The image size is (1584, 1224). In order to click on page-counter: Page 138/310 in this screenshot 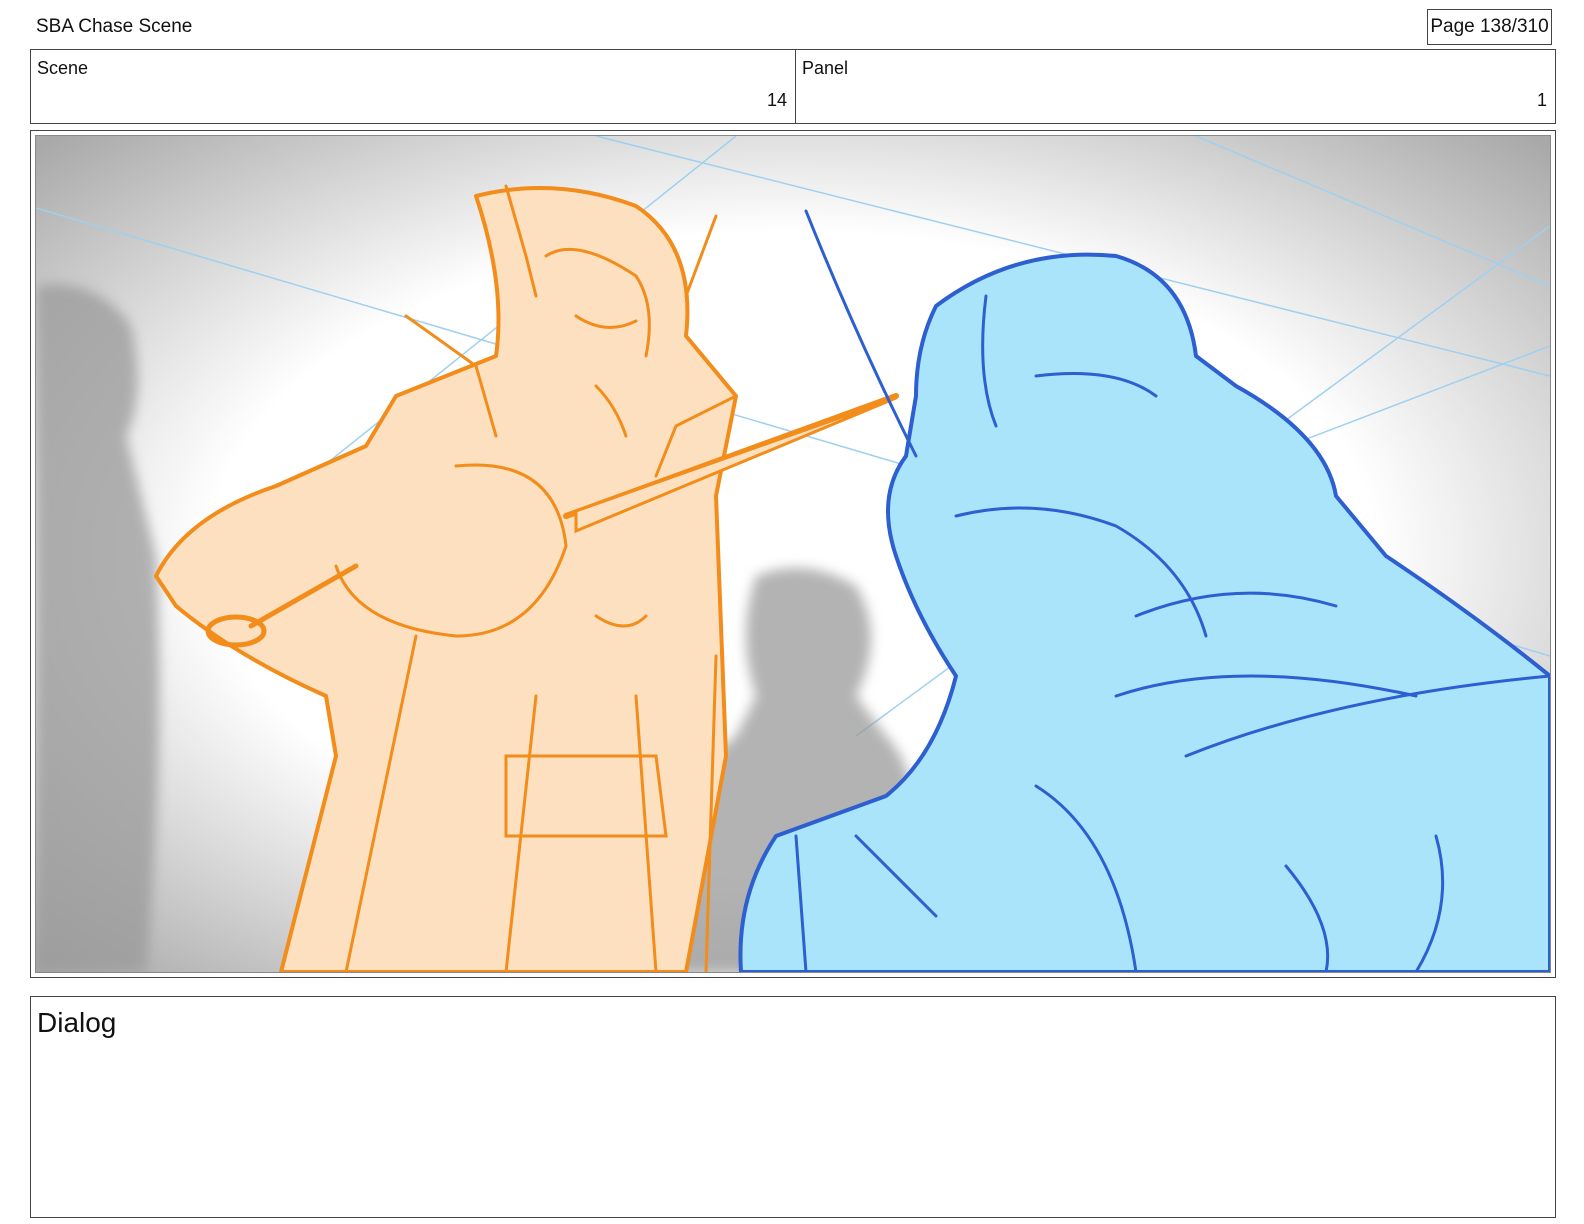, I will do `click(1489, 27)`.